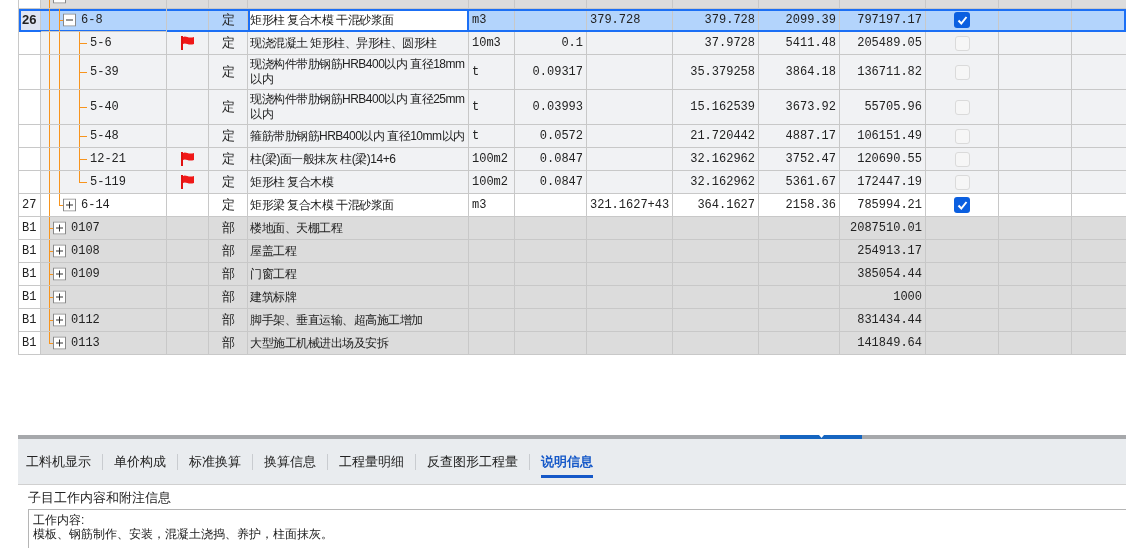 The height and width of the screenshot is (548, 1126). I want to click on table-row: B1 0109 部 门窗工程 385054.44, so click(572, 274).